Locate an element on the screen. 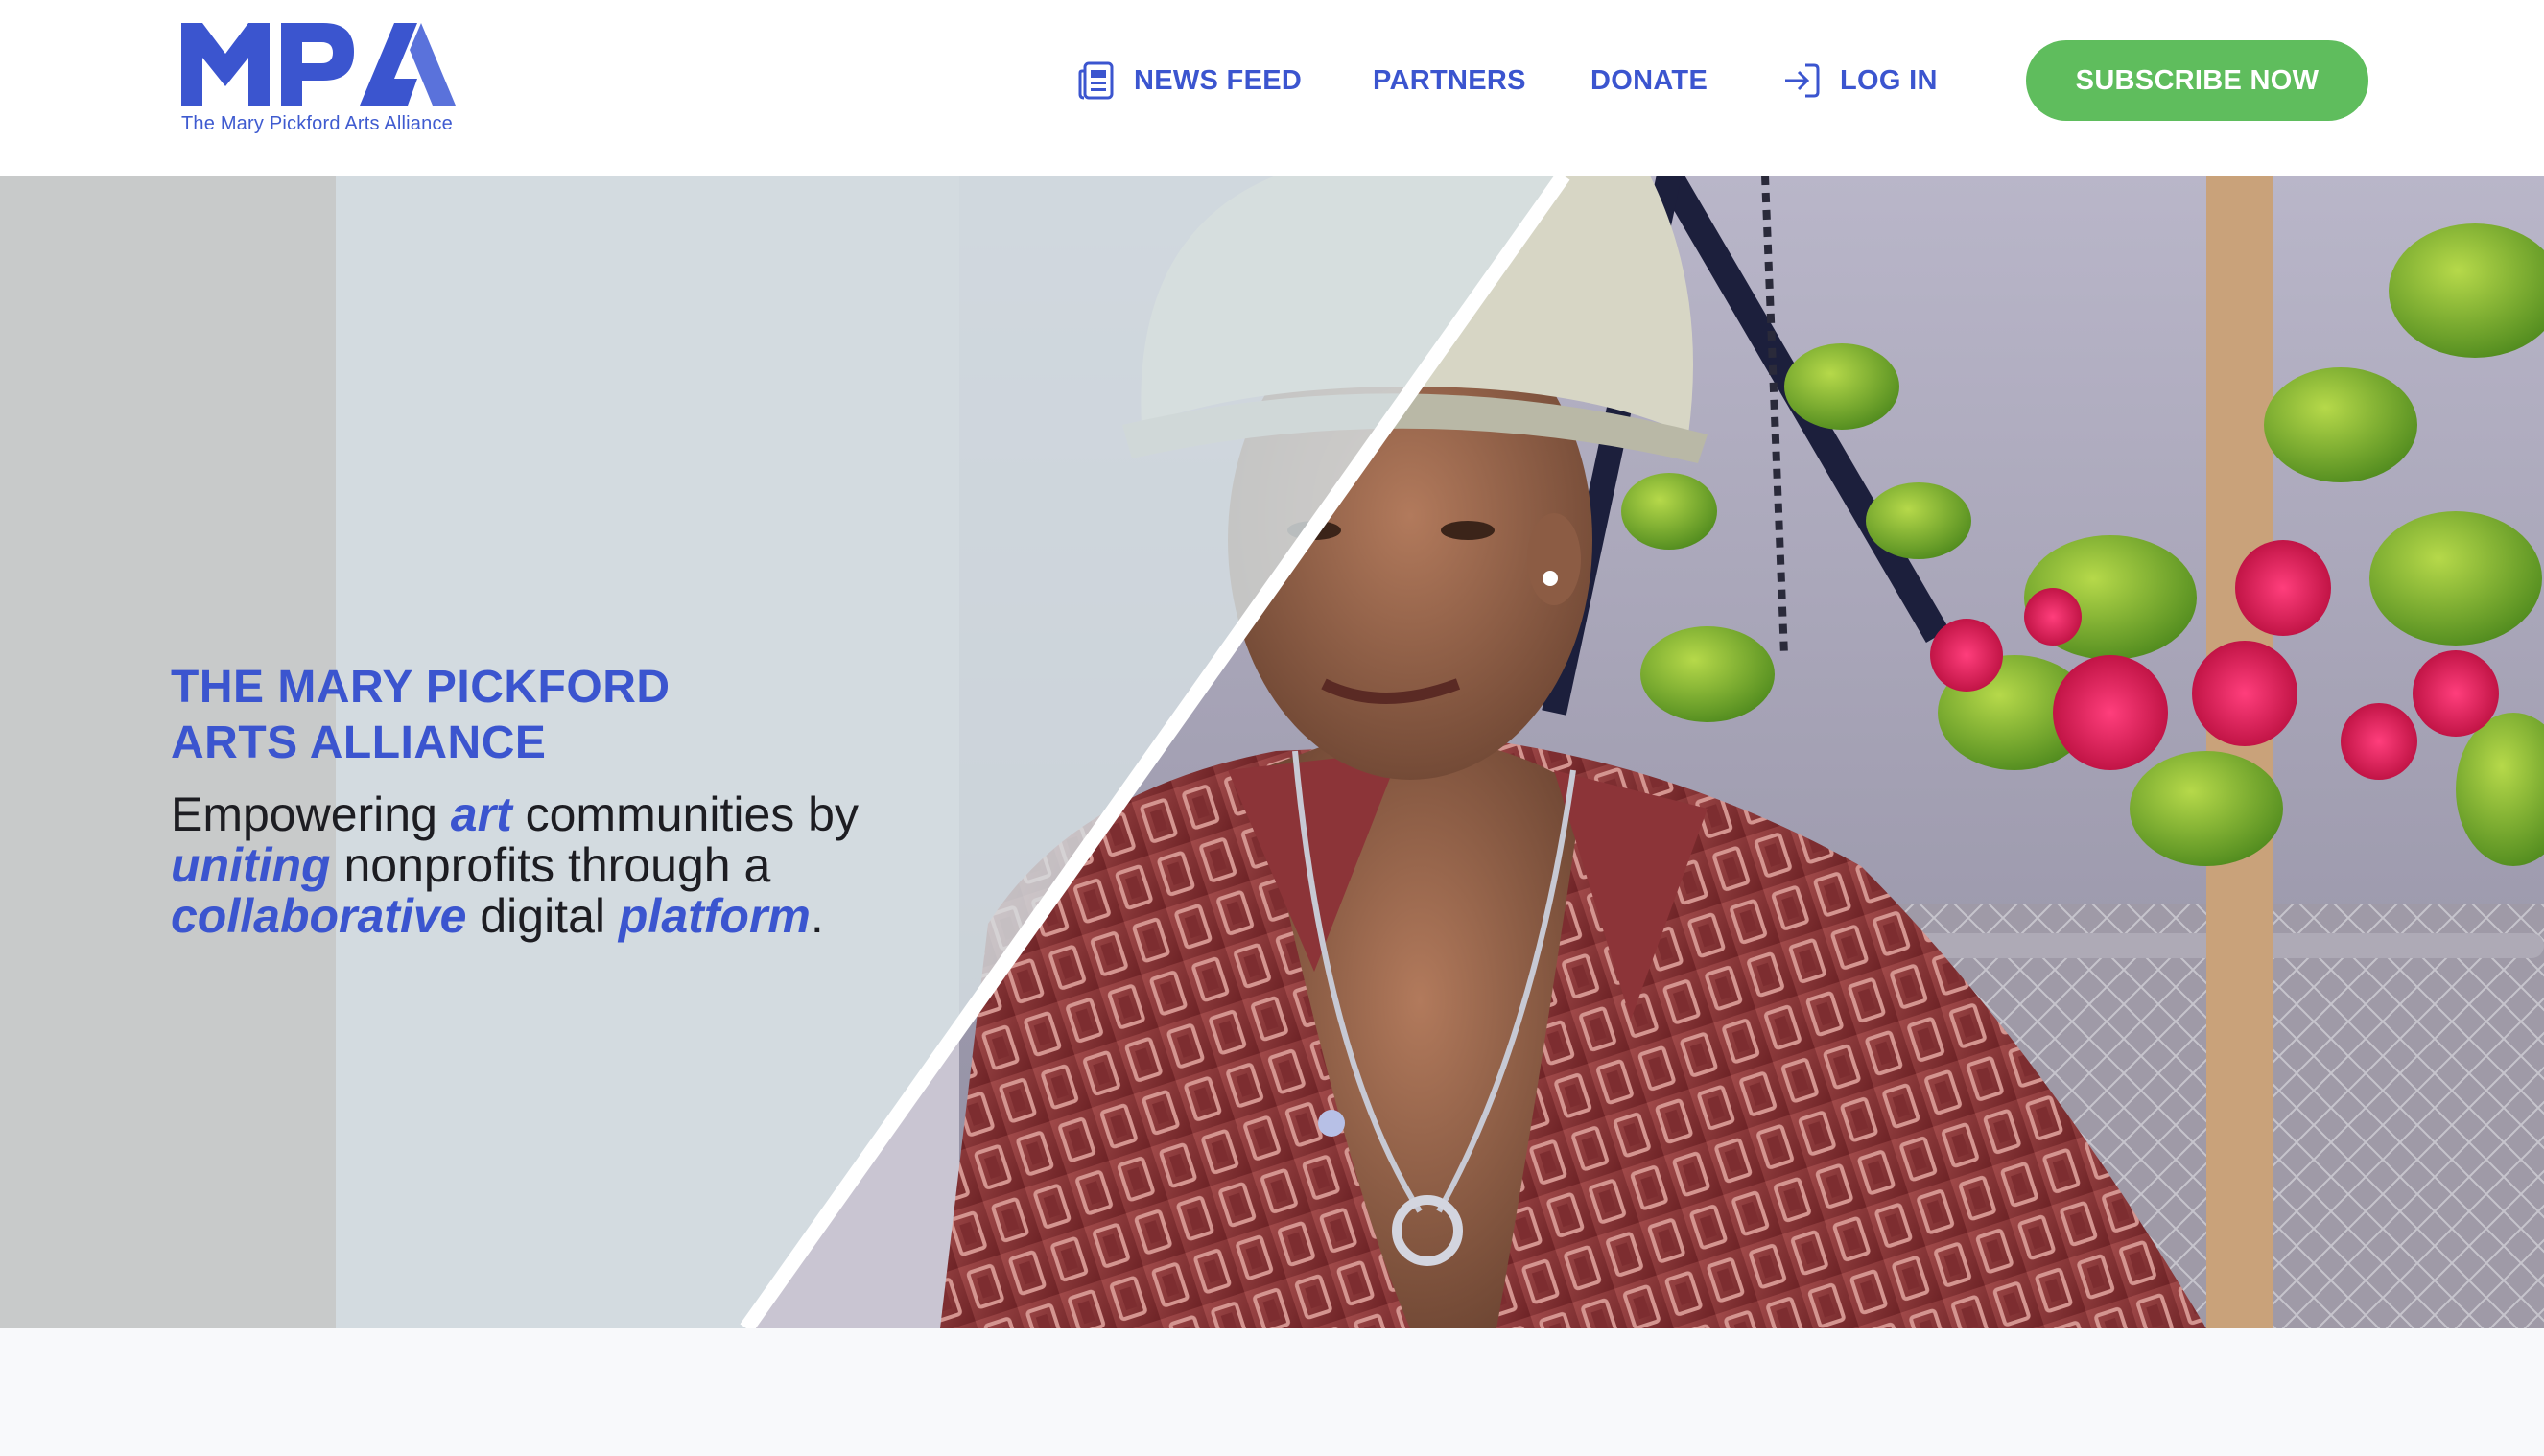 This screenshot has width=2544, height=1456. nav-news-feed-label: NEWS FEED is located at coordinates (1218, 80).